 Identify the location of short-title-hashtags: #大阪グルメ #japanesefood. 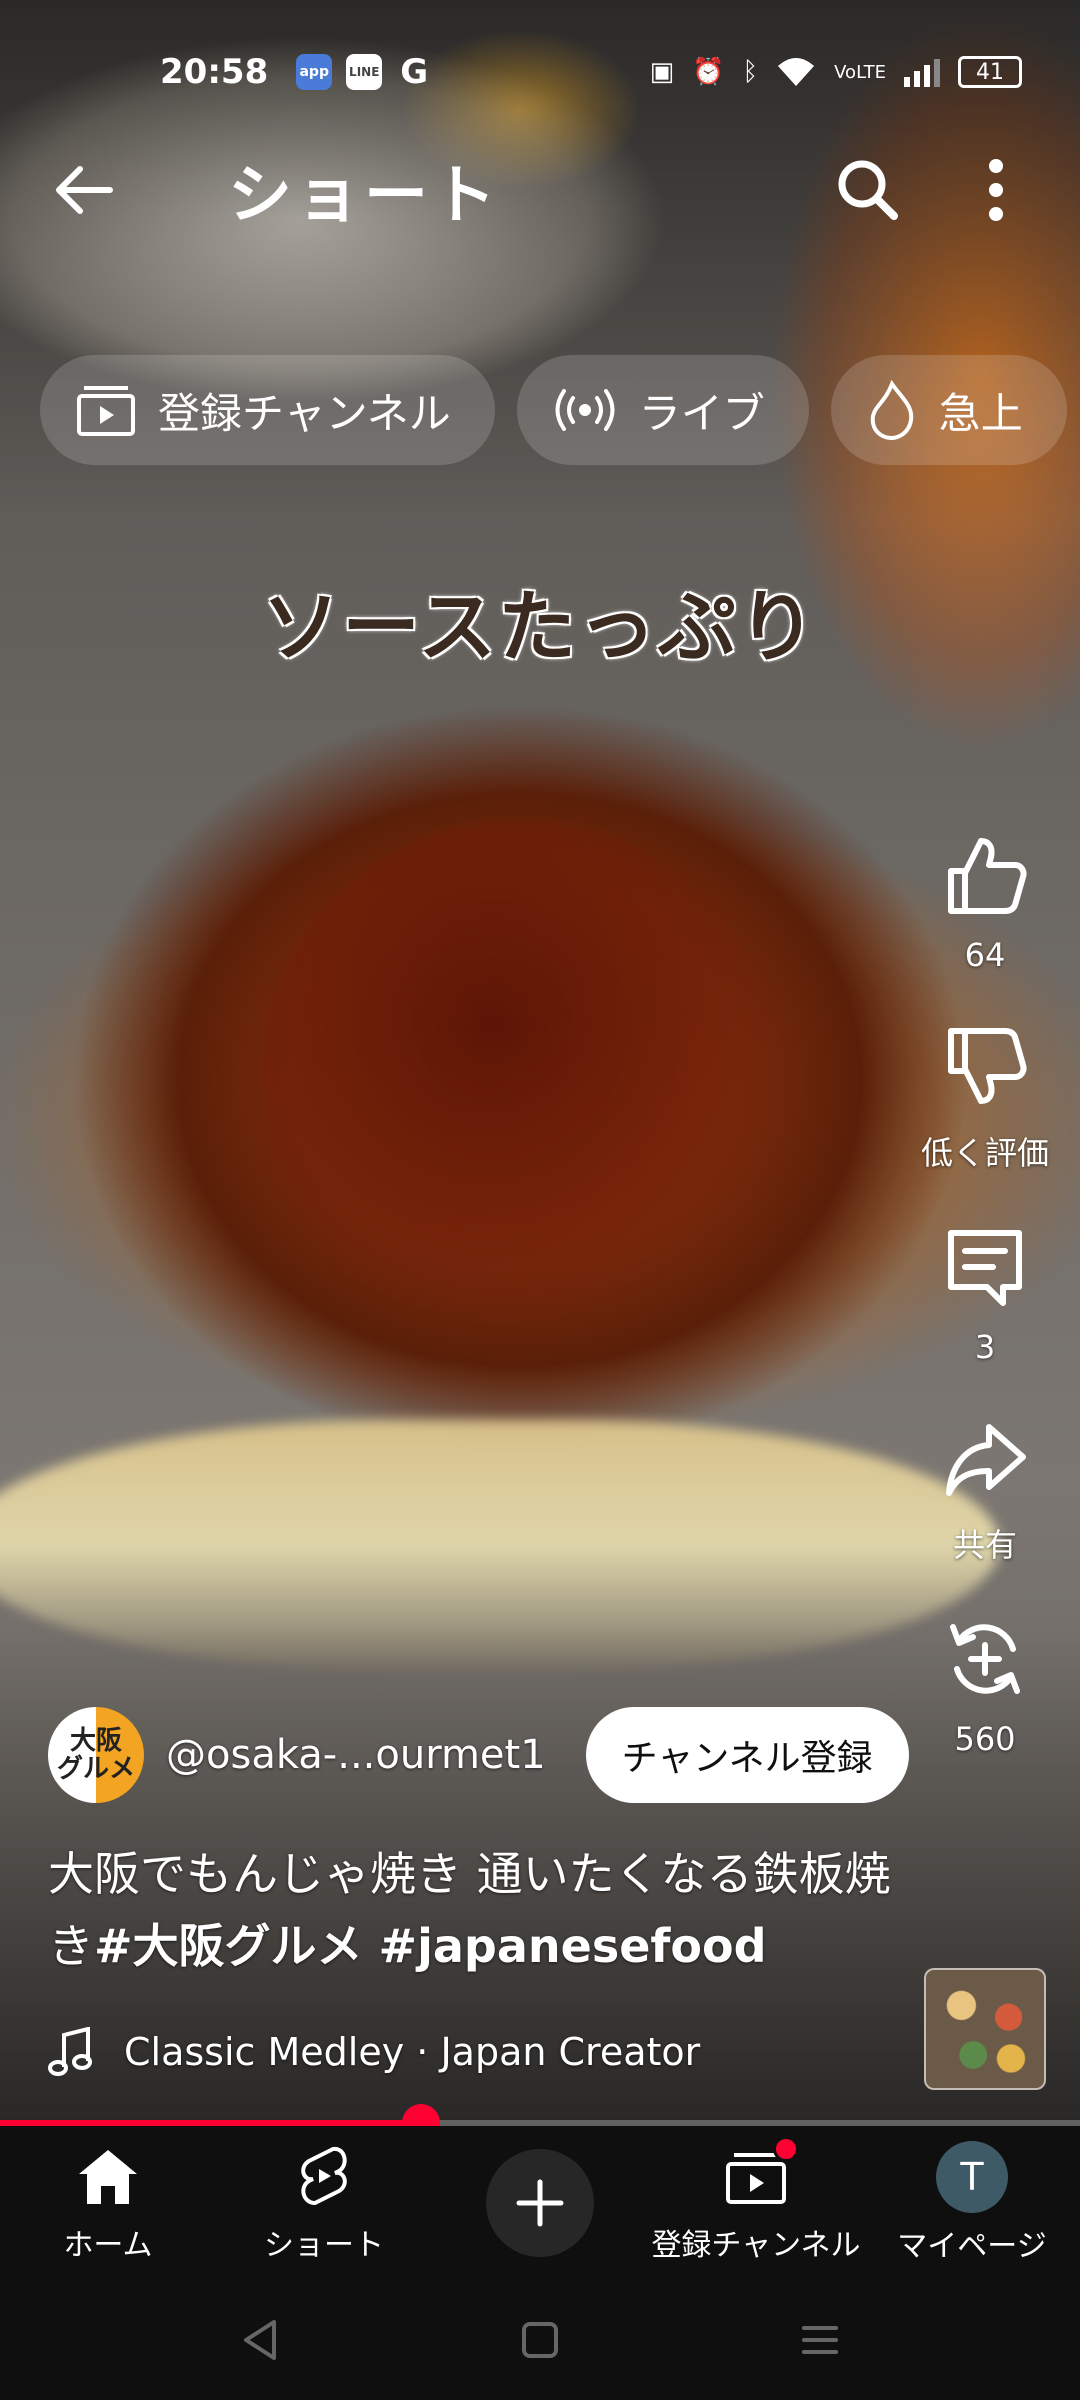
(430, 1946).